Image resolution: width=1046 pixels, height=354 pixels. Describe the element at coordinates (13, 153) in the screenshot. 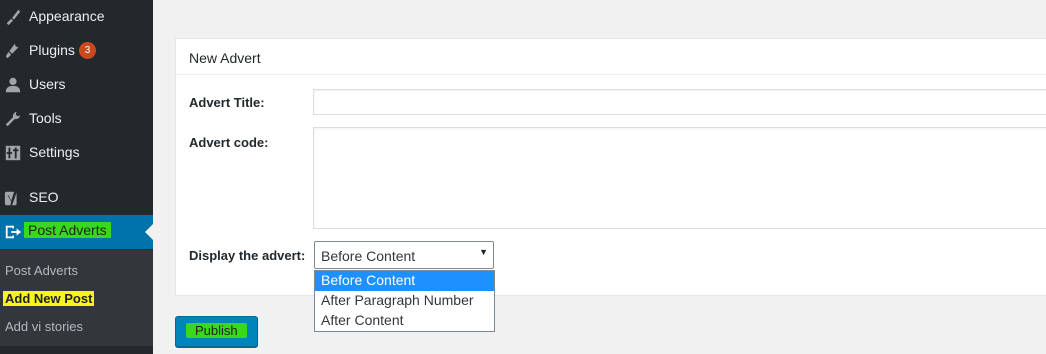

I see `settings-icon` at that location.